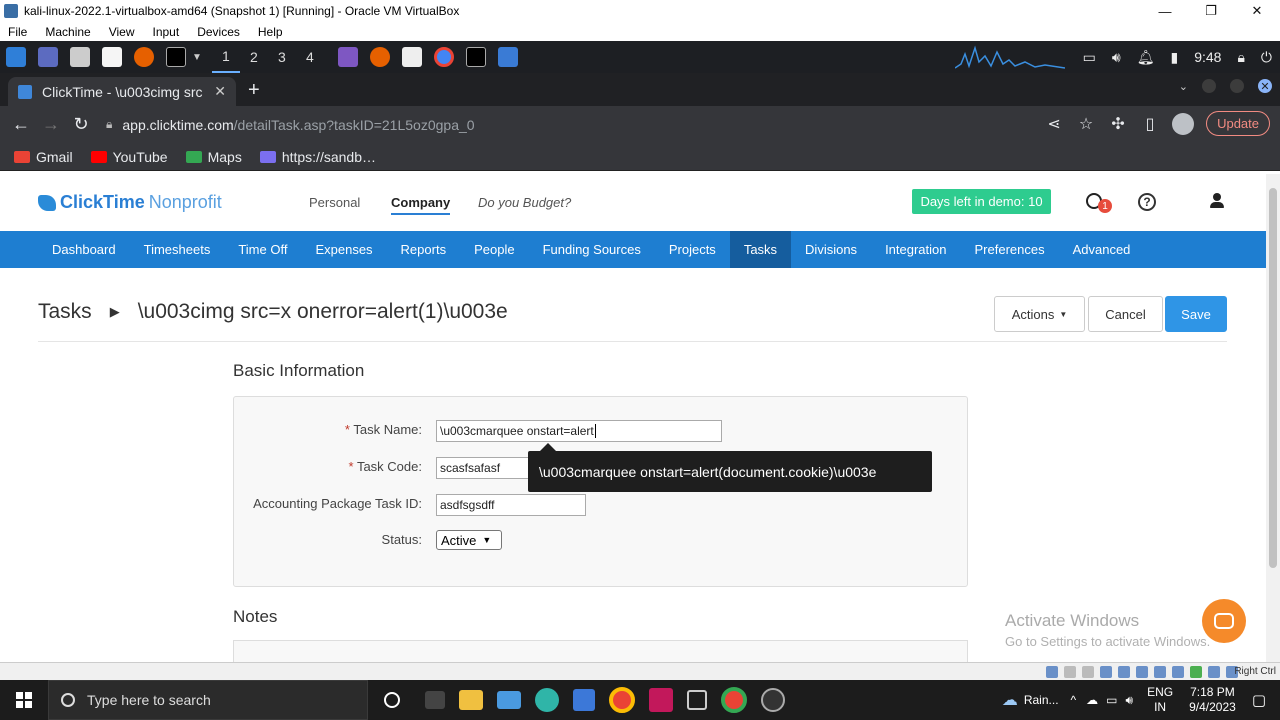 The image size is (1280, 720). I want to click on window-list-icon, so click(347, 57).